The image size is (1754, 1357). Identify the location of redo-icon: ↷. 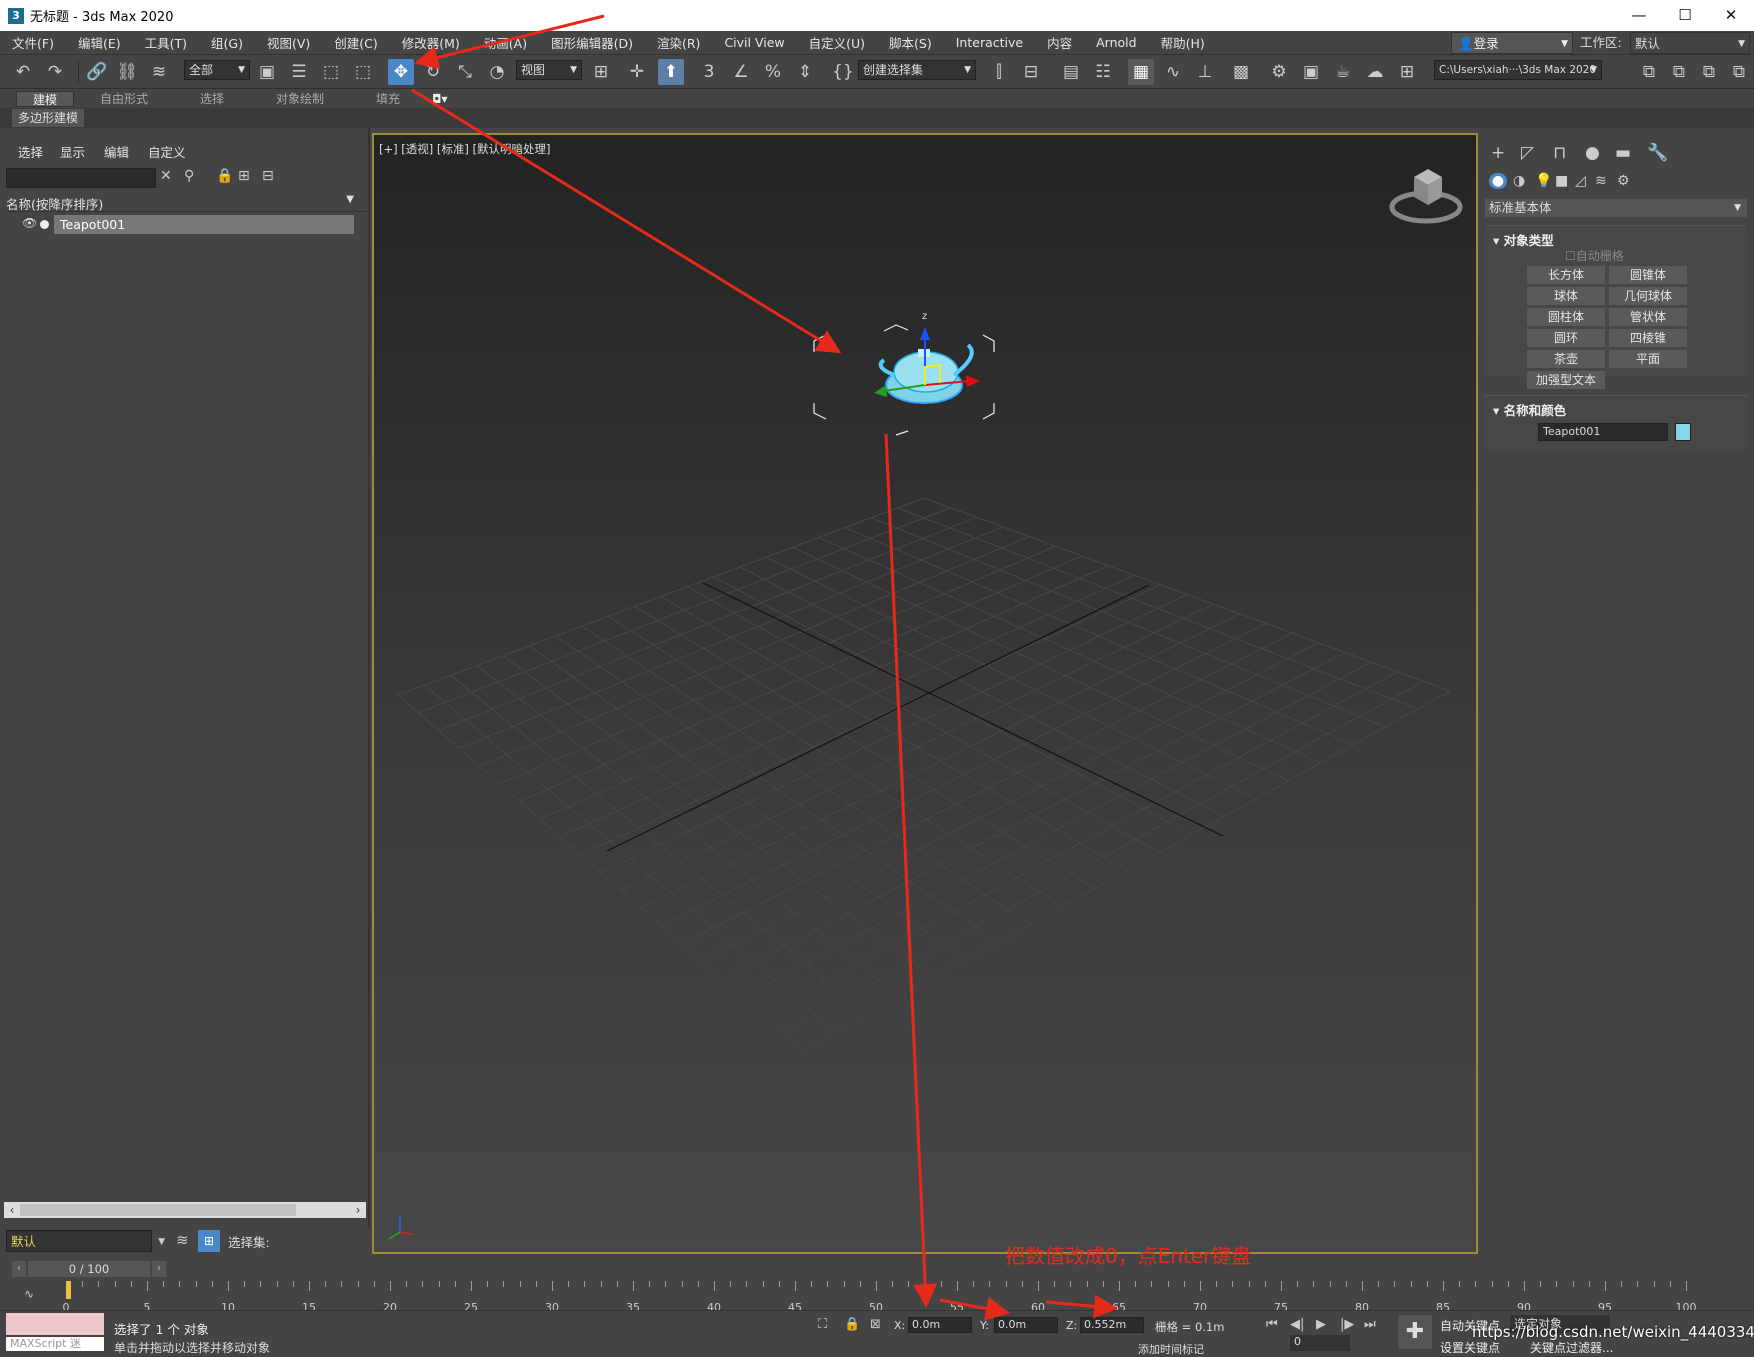
(55, 72).